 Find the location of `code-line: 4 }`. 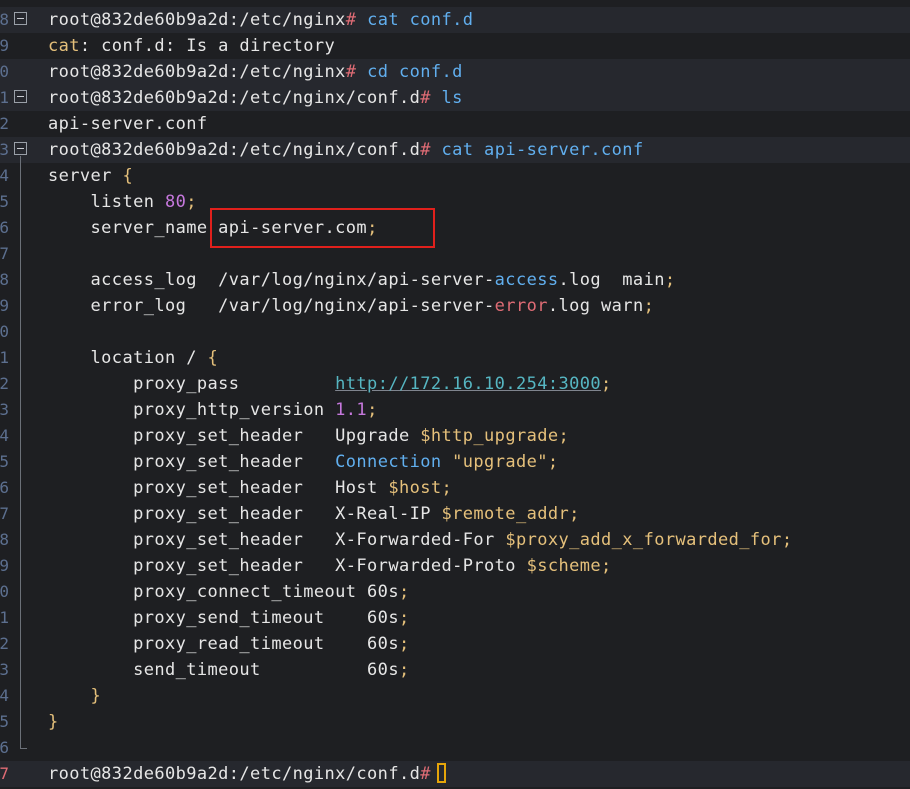

code-line: 4 } is located at coordinates (455, 696).